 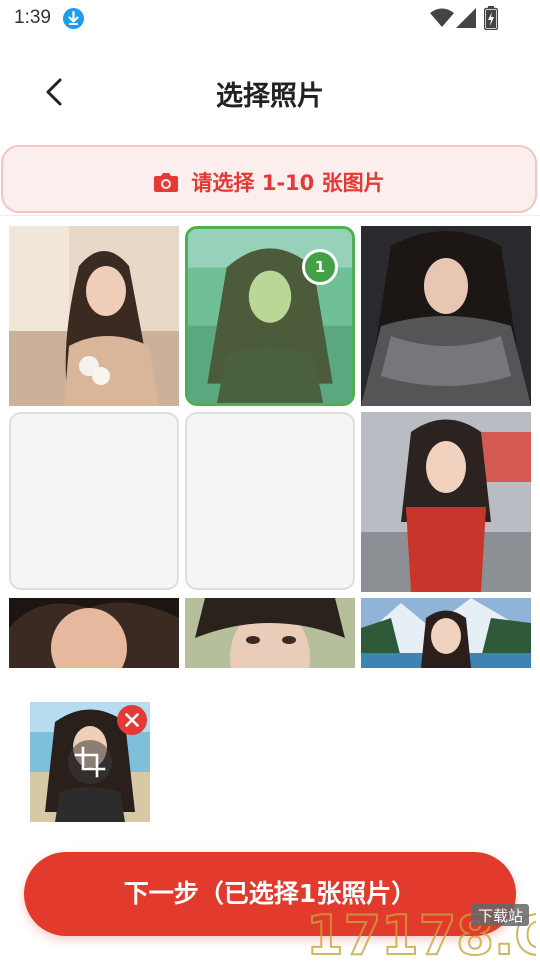 I want to click on header: 选择照片, so click(x=270, y=91).